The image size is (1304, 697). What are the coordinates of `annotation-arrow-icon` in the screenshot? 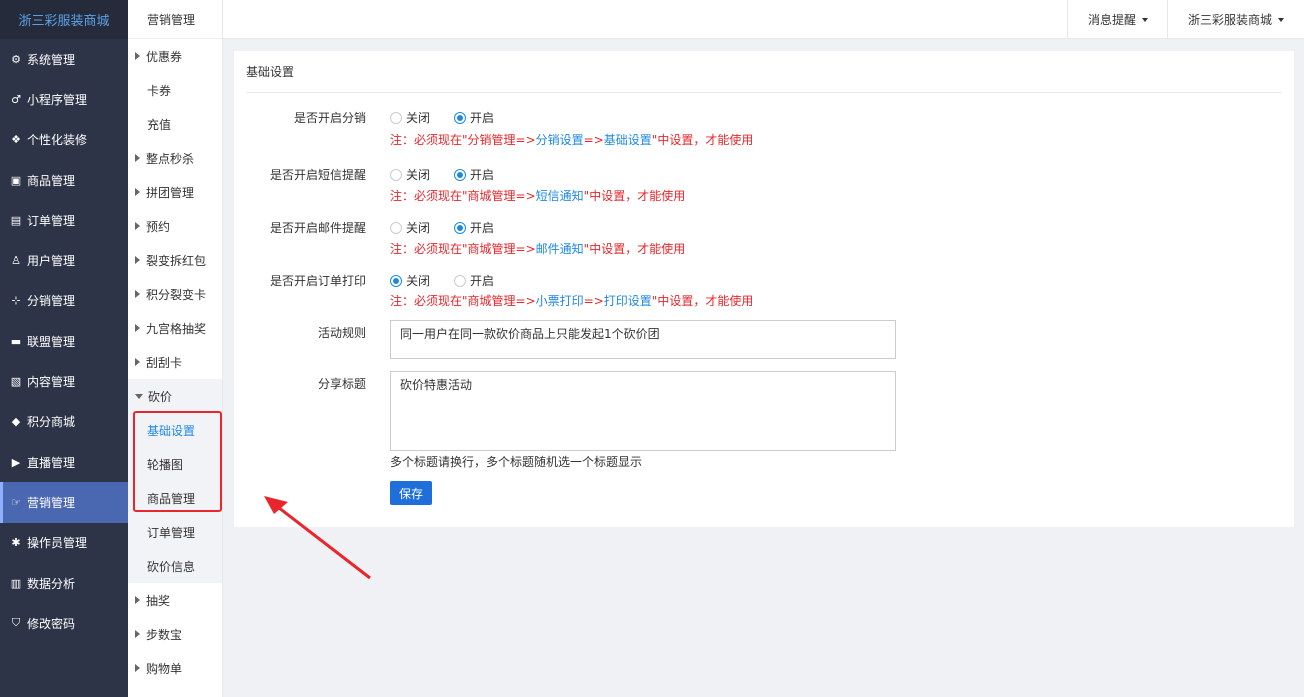 It's located at (317, 538).